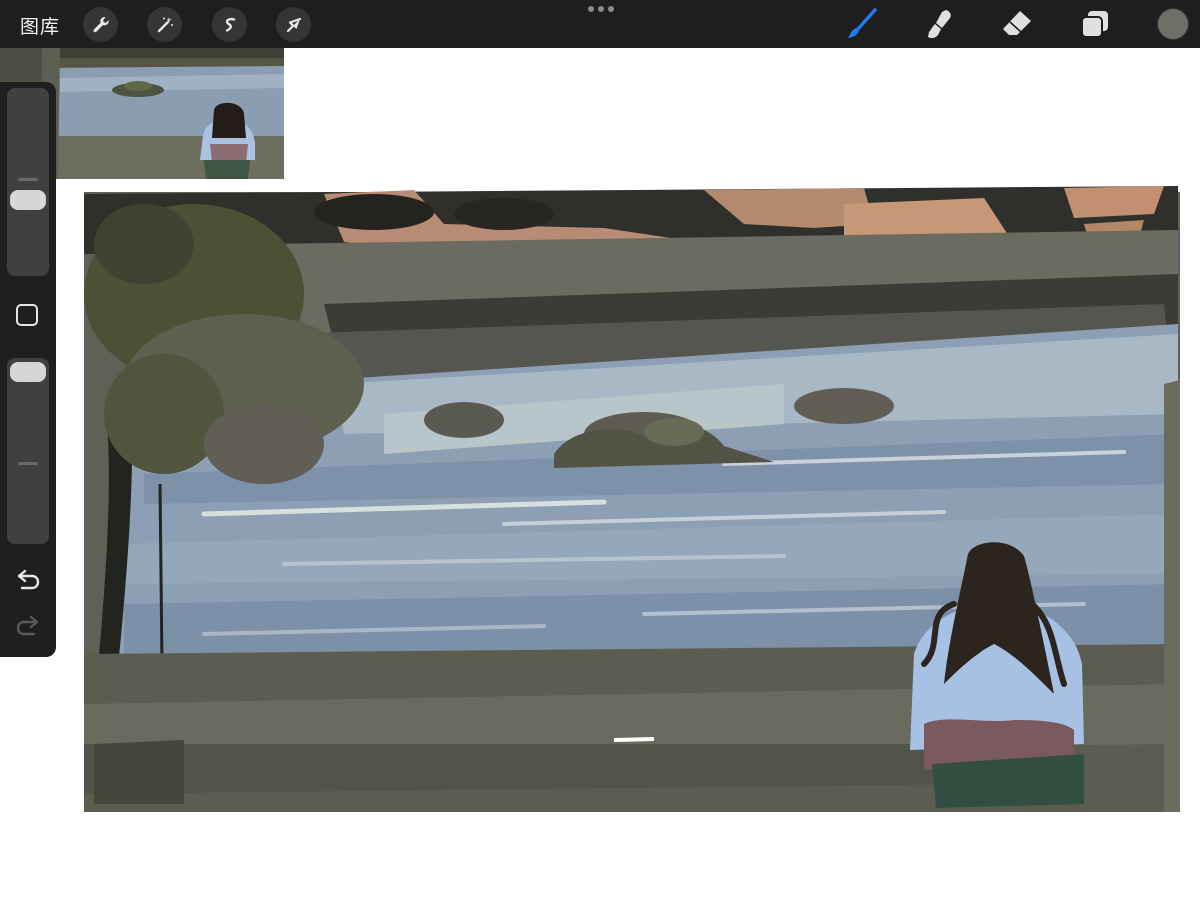  I want to click on brush-icon, so click(862, 24).